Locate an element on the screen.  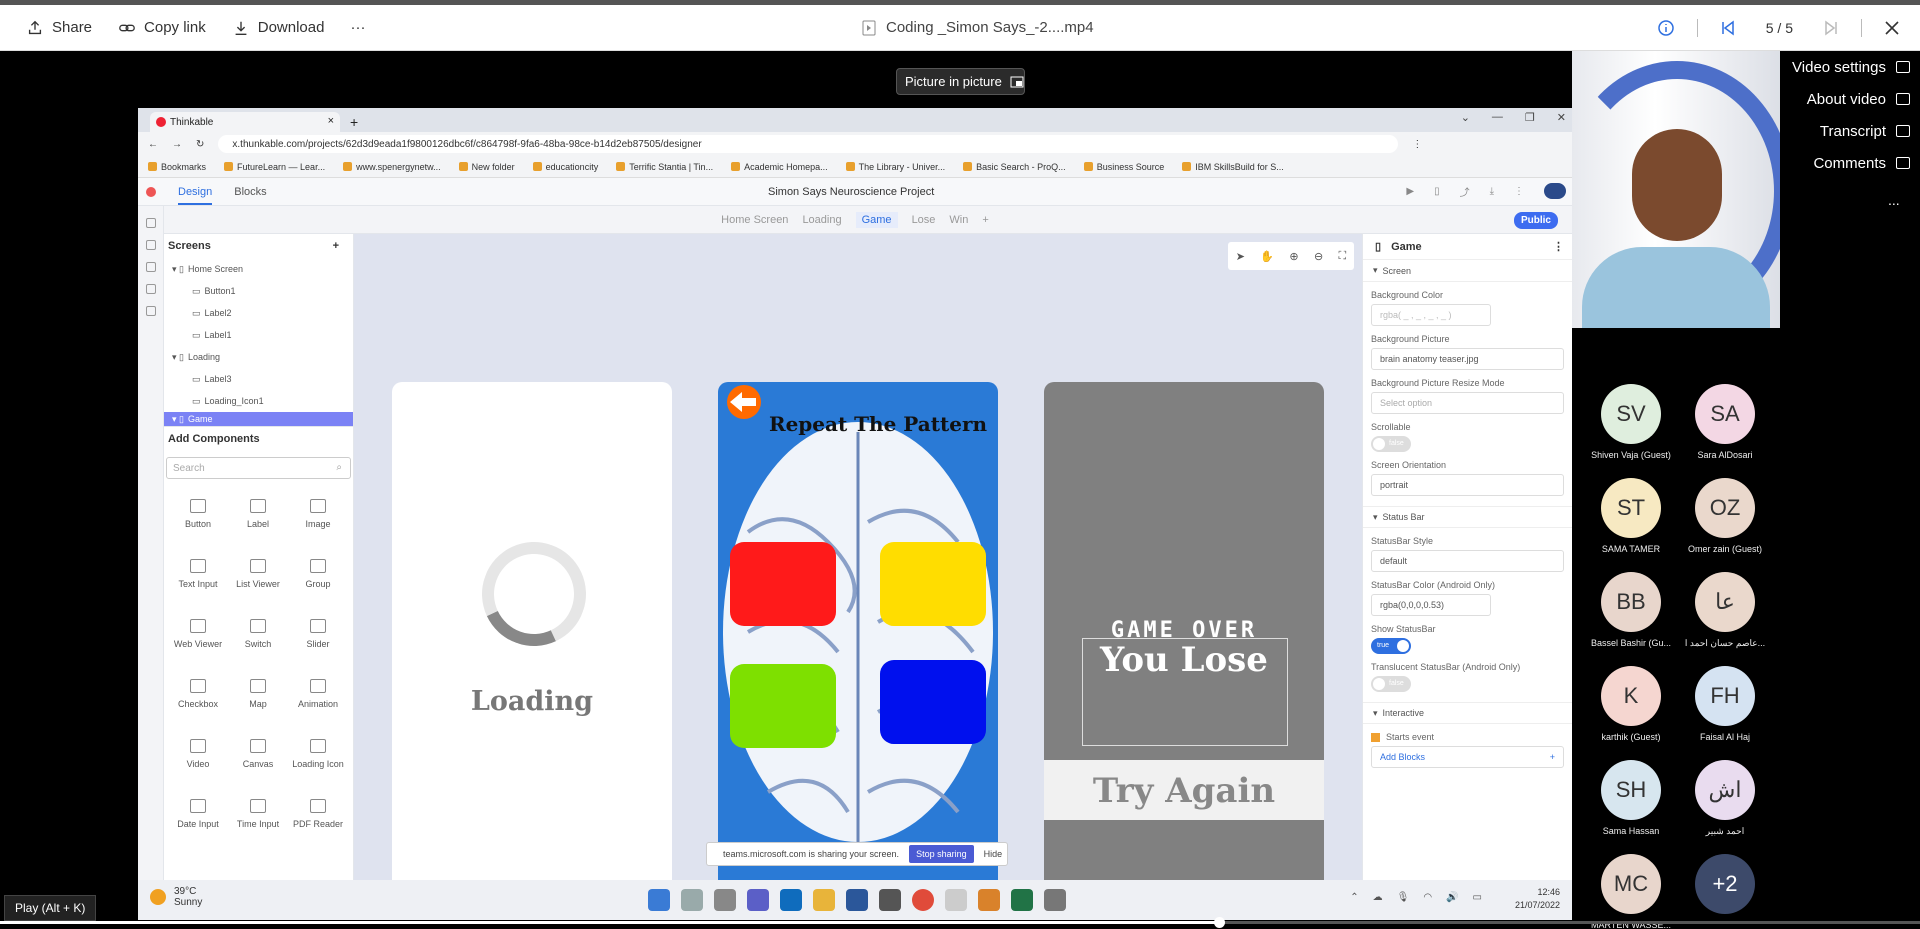
volume-icon: 🔊 is located at coordinates (1452, 897).